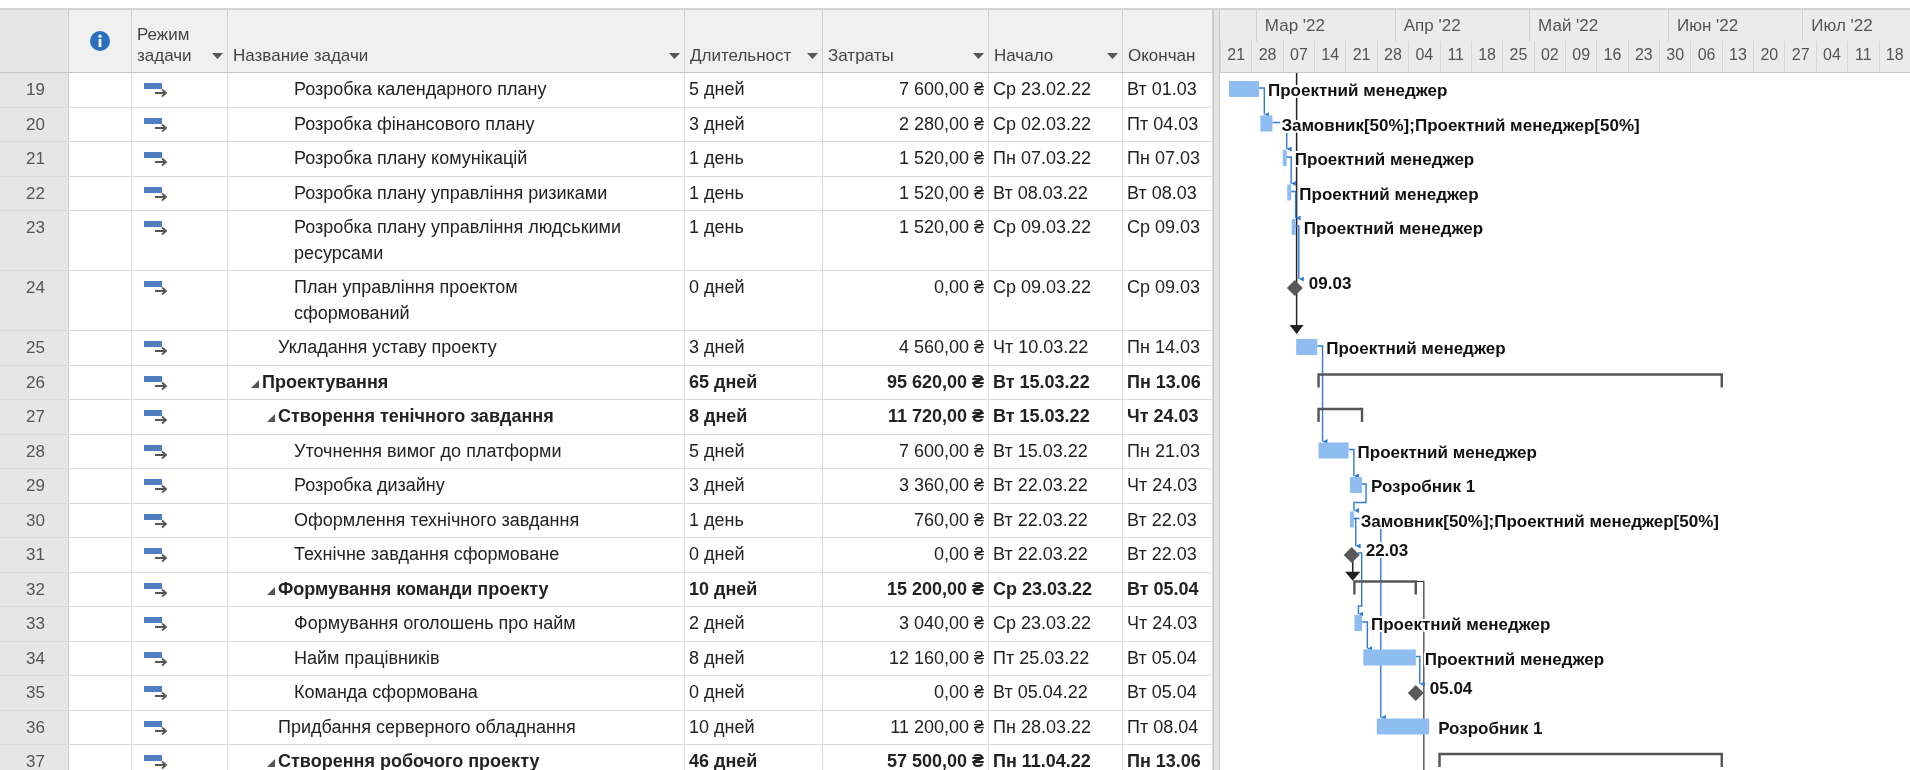 This screenshot has height=770, width=1910. I want to click on column-header: Режим задачи, so click(180, 41).